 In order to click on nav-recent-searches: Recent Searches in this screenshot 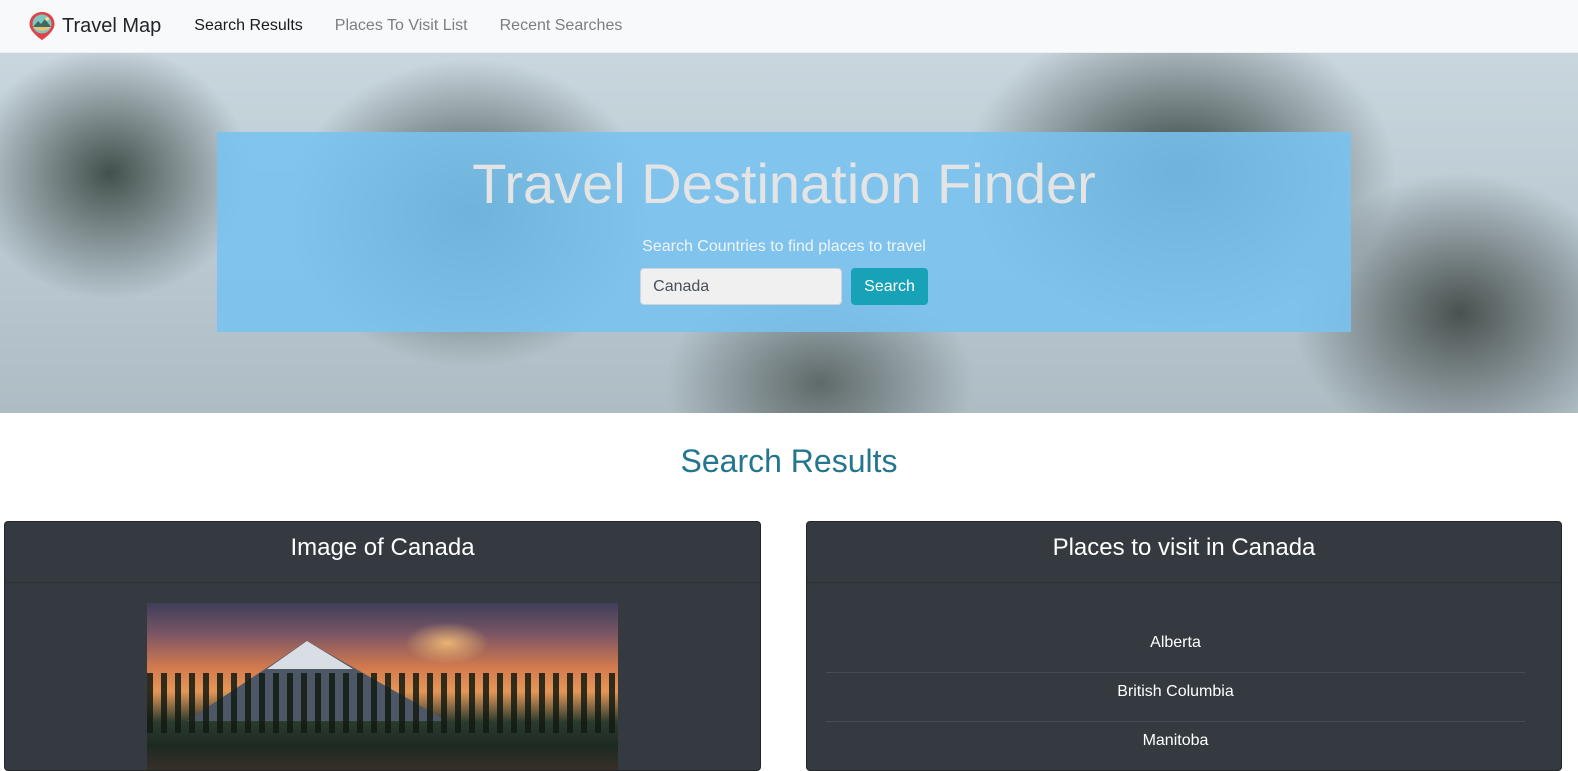, I will do `click(561, 26)`.